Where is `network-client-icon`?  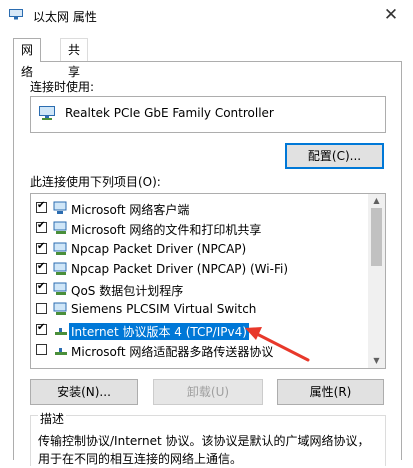
network-client-icon is located at coordinates (60, 207).